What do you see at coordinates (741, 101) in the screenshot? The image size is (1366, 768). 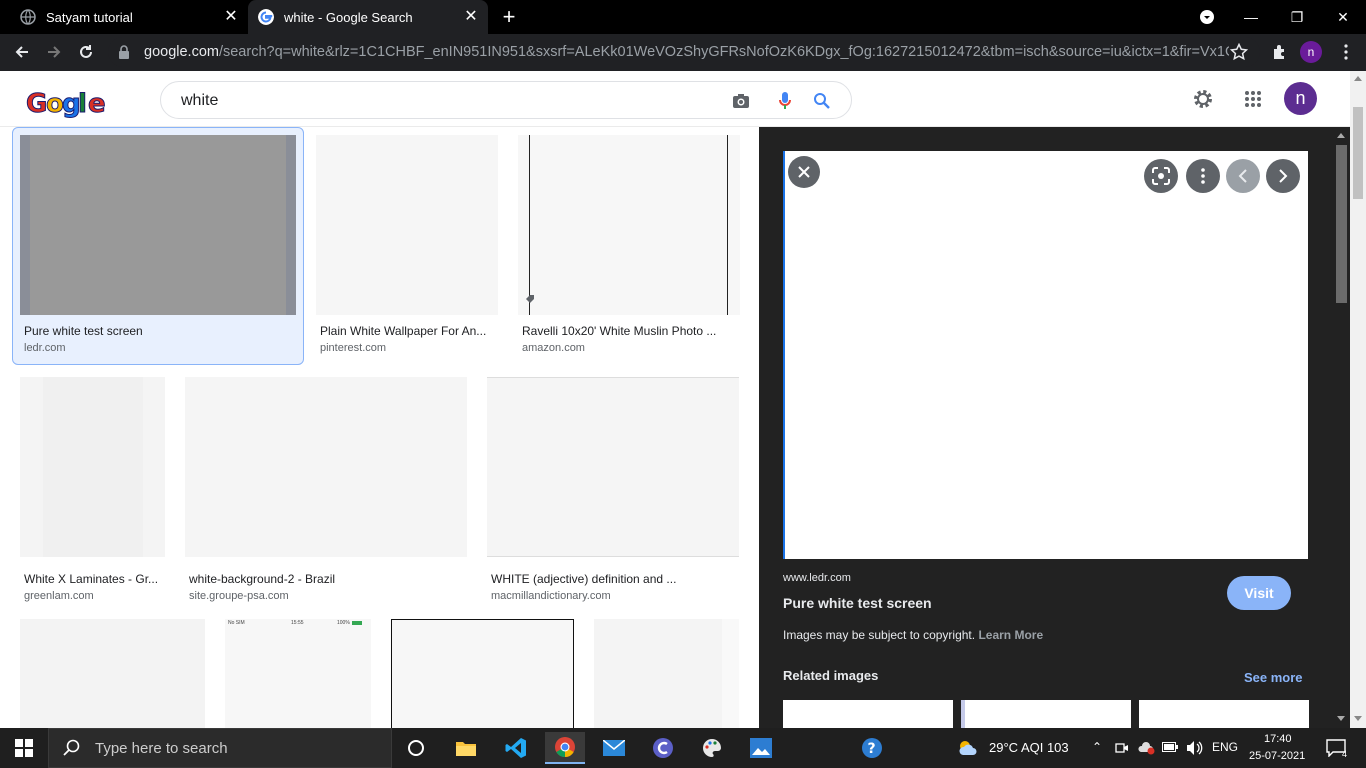 I see `camera-icon` at bounding box center [741, 101].